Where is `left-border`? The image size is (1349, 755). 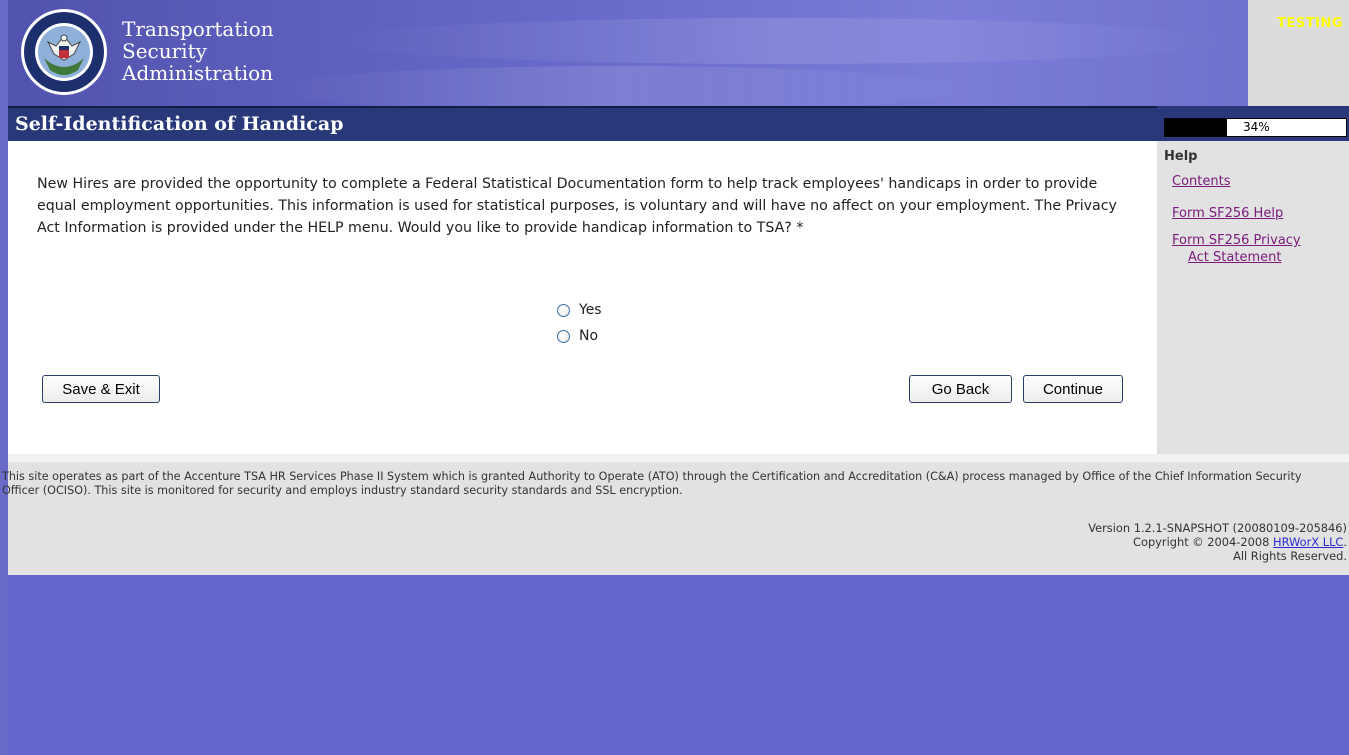 left-border is located at coordinates (4, 377).